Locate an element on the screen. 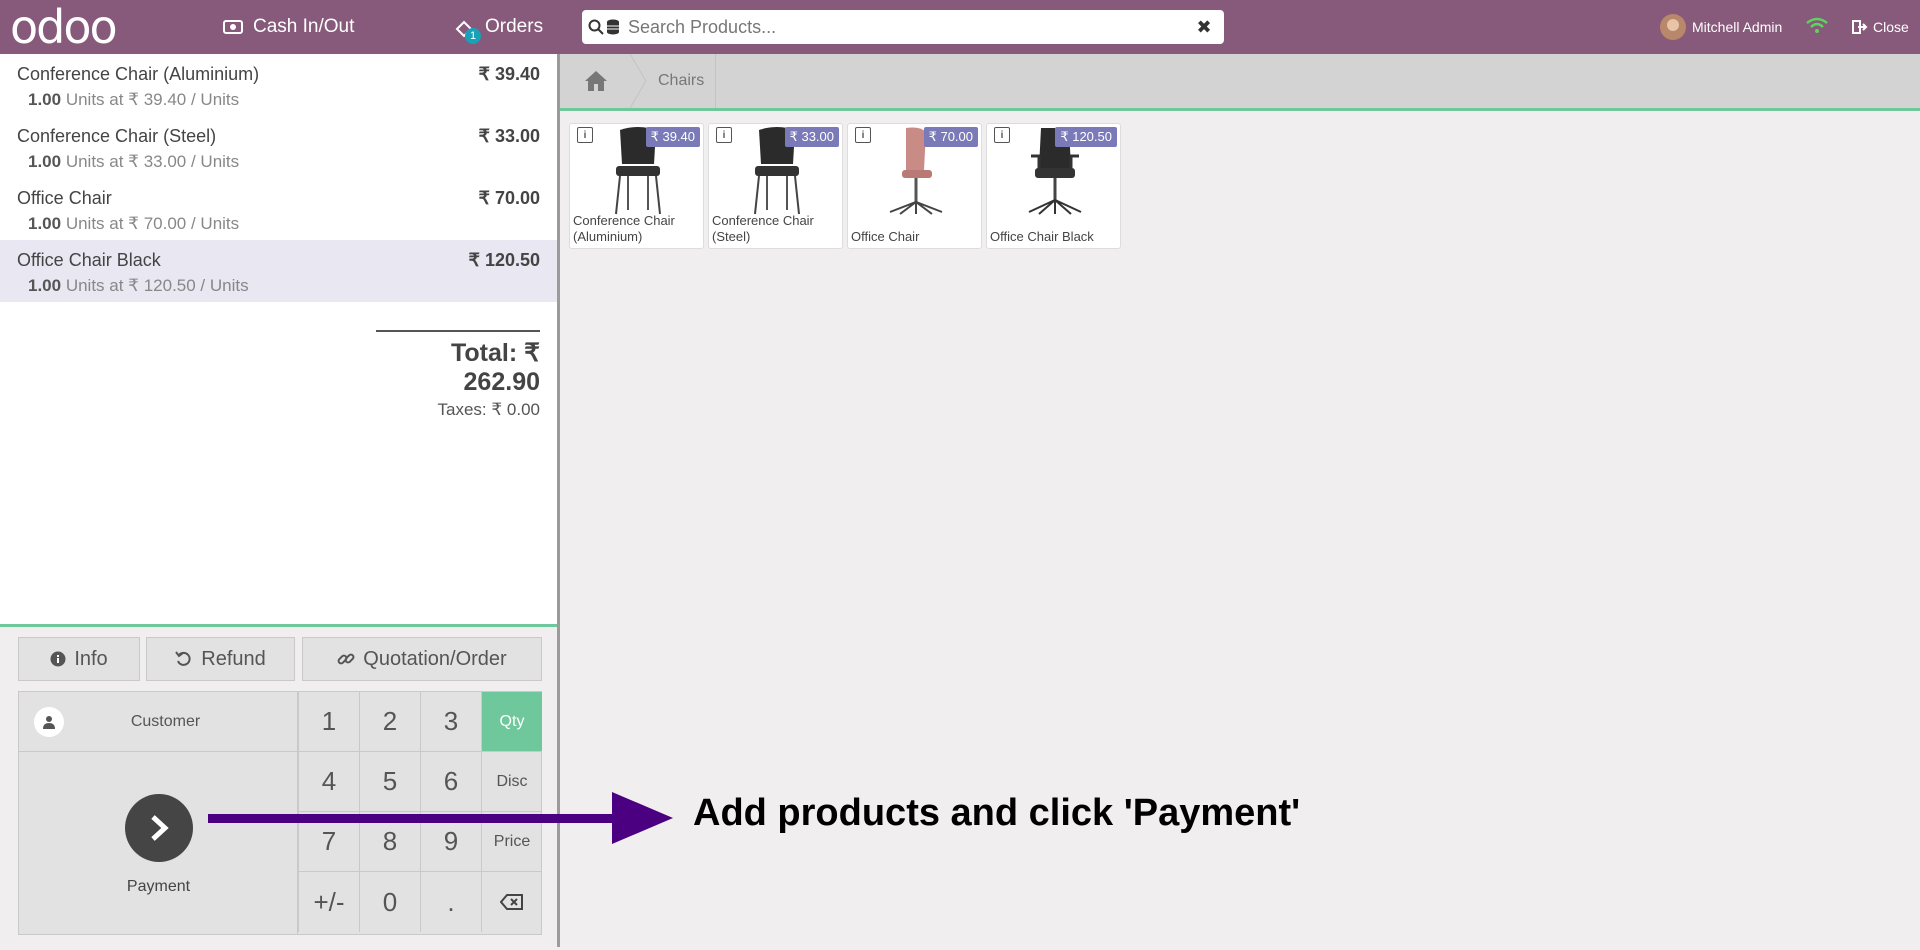 Image resolution: width=1920 pixels, height=950 pixels. backspace-button is located at coordinates (511, 902).